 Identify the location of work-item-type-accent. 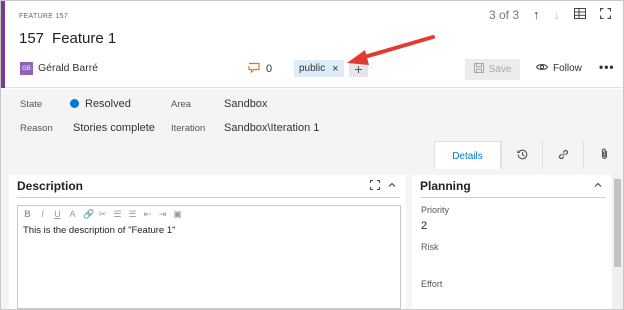
(3, 44).